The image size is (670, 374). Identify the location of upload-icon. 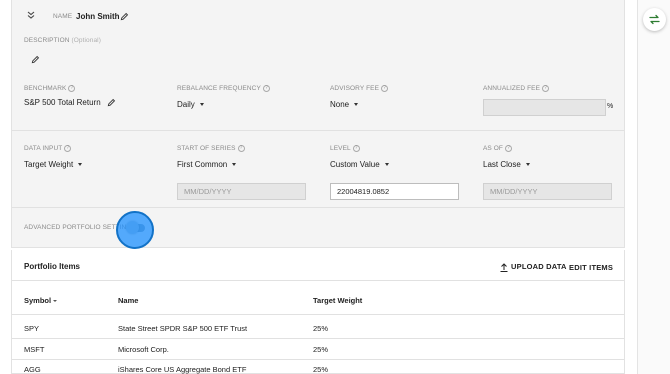
(504, 267).